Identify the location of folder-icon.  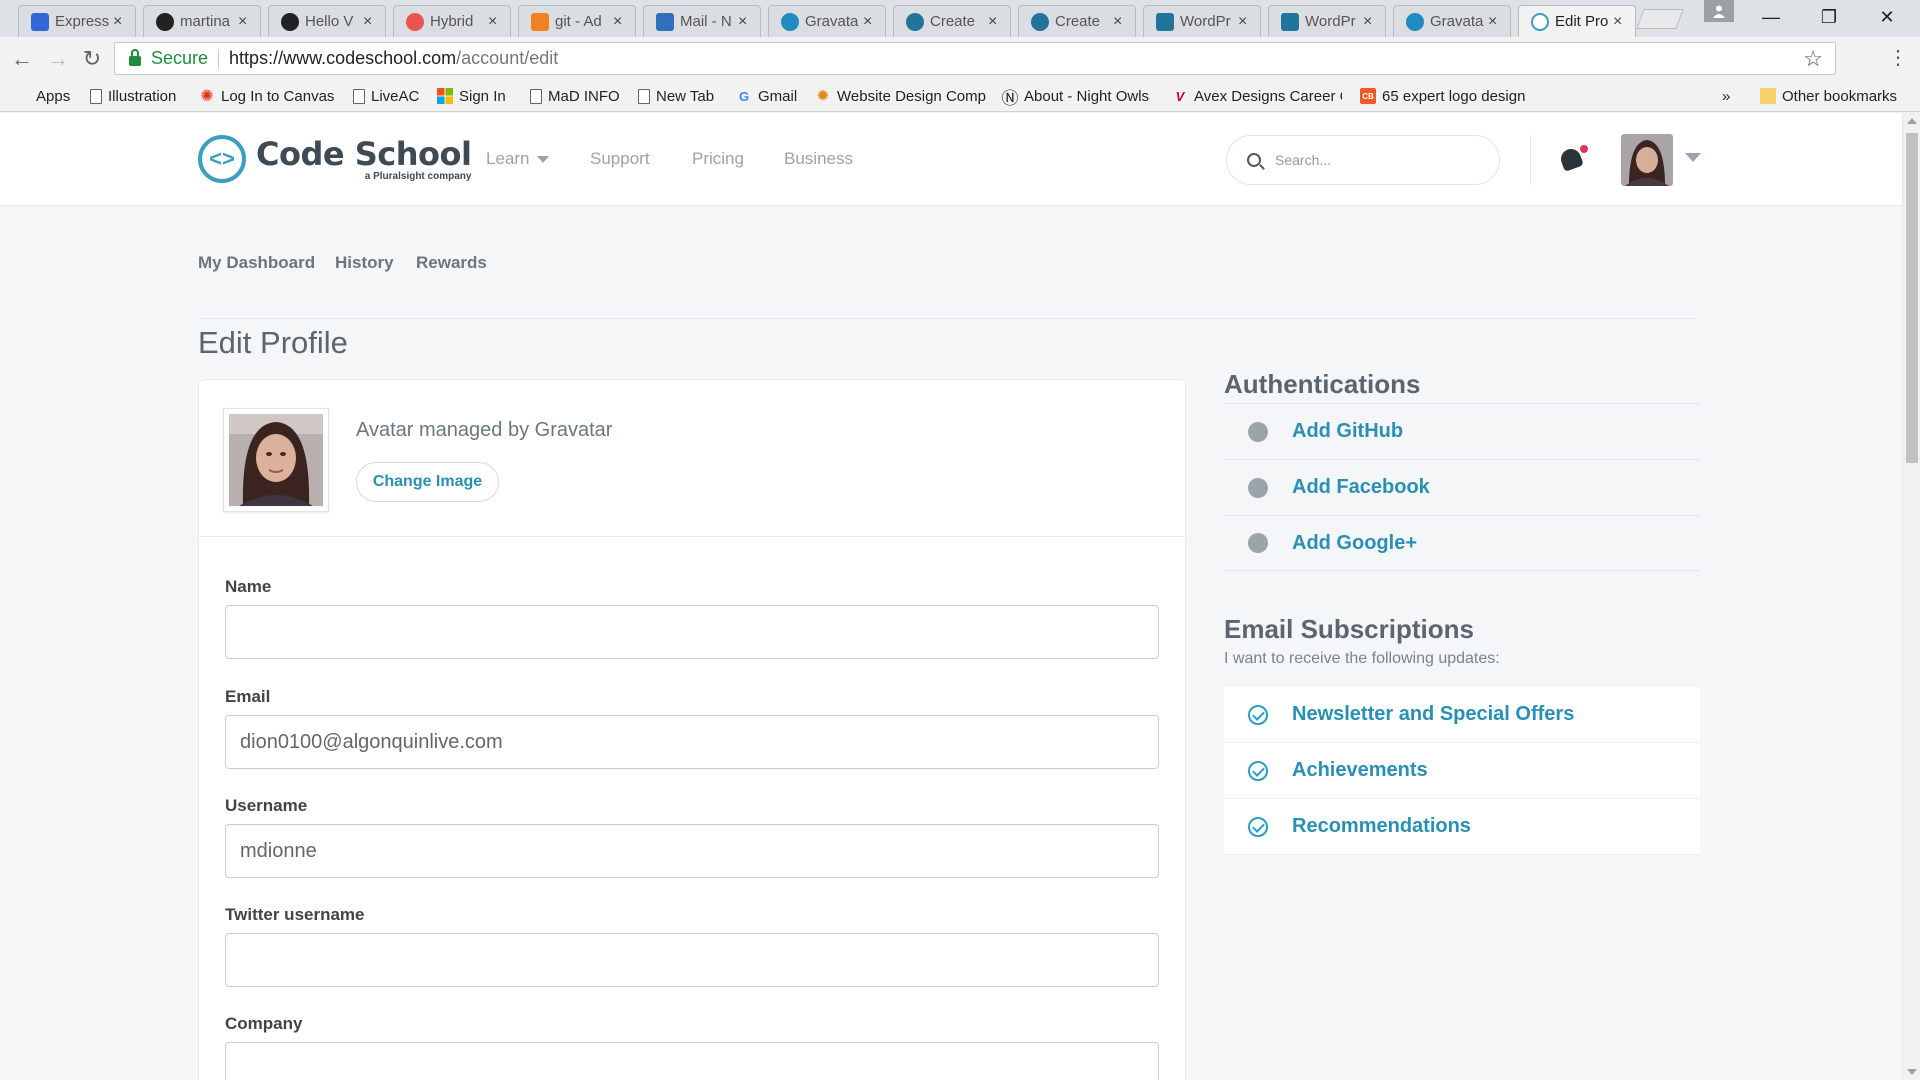
(1768, 96).